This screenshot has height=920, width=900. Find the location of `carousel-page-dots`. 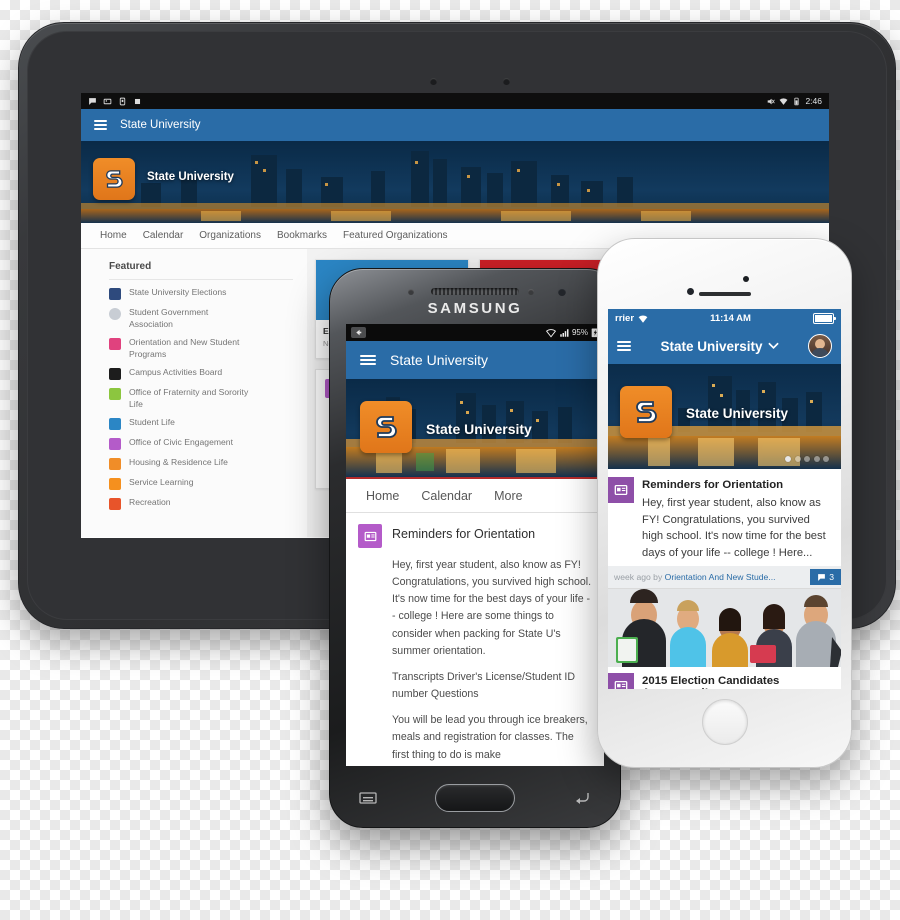

carousel-page-dots is located at coordinates (807, 459).